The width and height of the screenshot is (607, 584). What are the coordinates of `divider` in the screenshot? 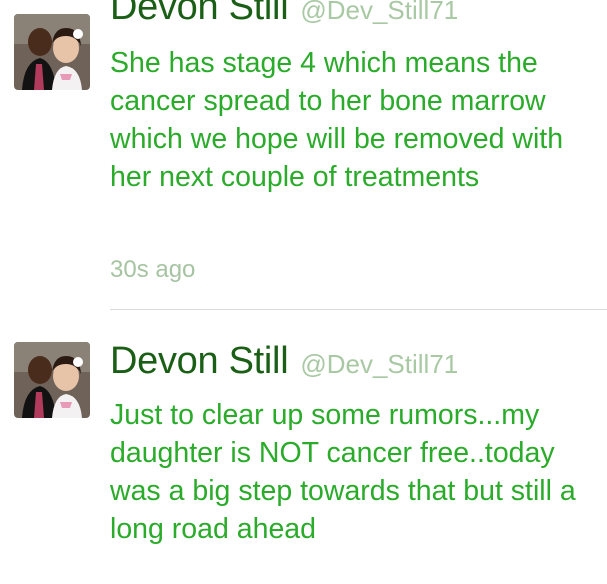 It's located at (358, 309).